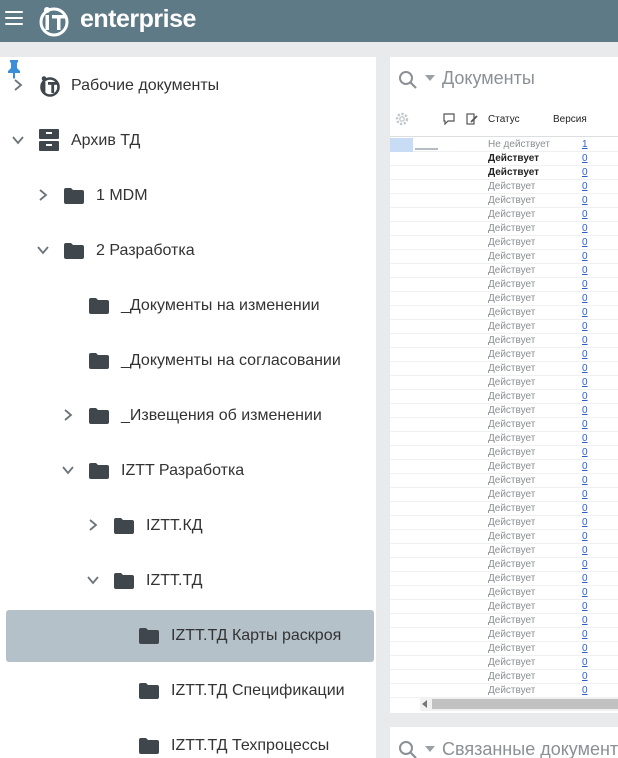 This screenshot has height=758, width=618. Describe the element at coordinates (190, 306) in the screenshot. I see `tree-item: _Документы на изменении` at that location.